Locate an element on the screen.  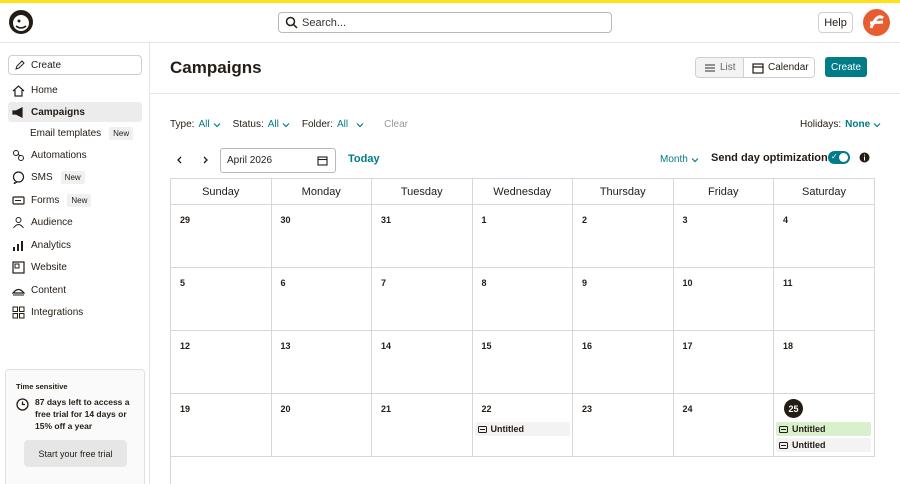
content-icon is located at coordinates (18, 290).